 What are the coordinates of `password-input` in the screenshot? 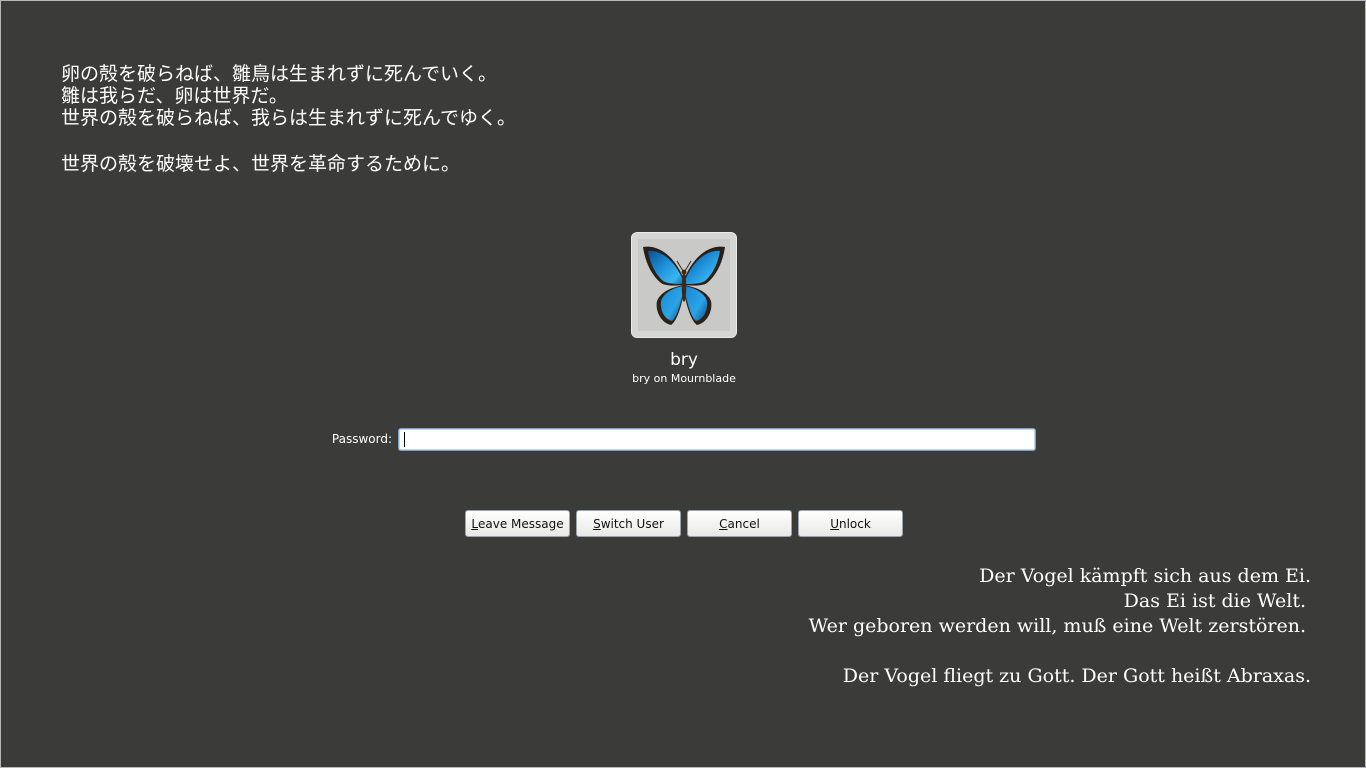 It's located at (717, 439).